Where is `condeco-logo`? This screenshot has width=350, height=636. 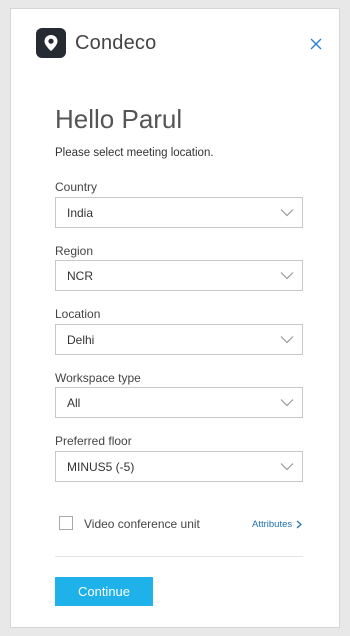 condeco-logo is located at coordinates (51, 43).